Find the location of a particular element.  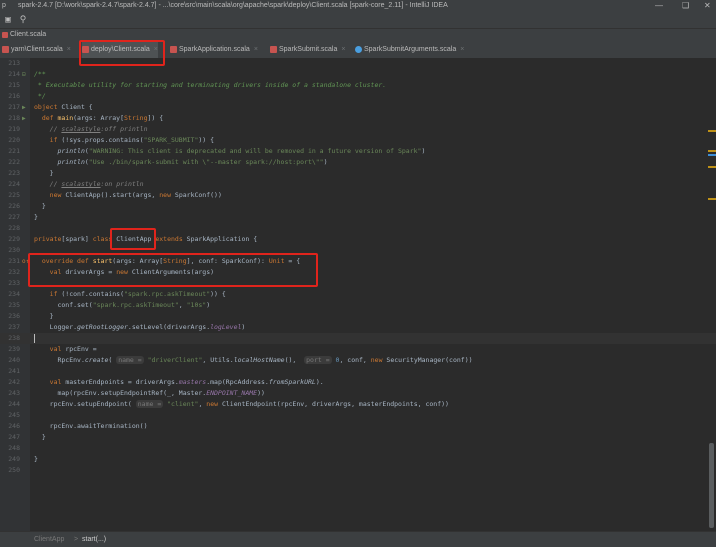

code-text: conf.set("spark.rpc.askTimeout", "10s") is located at coordinates (122, 305).